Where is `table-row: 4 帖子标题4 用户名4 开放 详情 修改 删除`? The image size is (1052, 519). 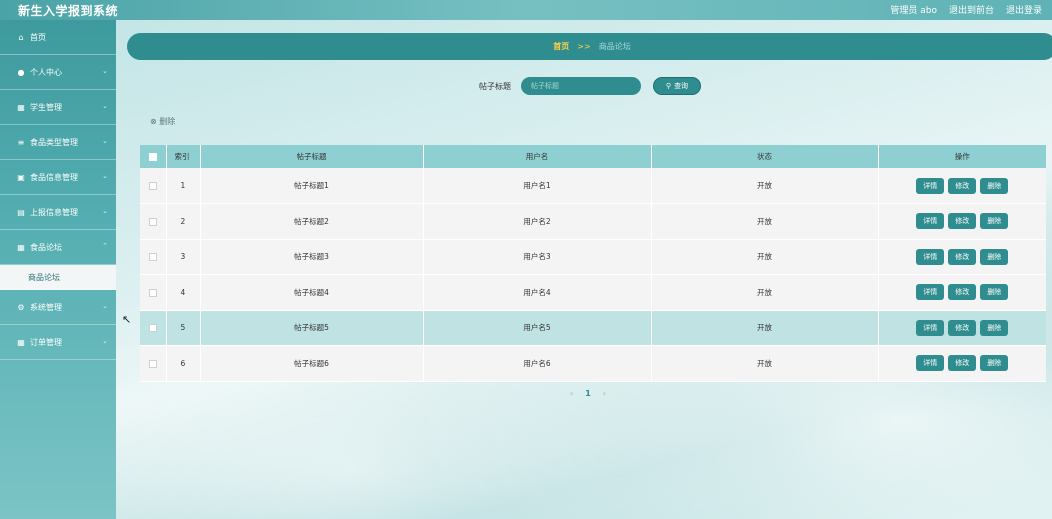 table-row: 4 帖子标题4 用户名4 开放 详情 修改 删除 is located at coordinates (593, 292).